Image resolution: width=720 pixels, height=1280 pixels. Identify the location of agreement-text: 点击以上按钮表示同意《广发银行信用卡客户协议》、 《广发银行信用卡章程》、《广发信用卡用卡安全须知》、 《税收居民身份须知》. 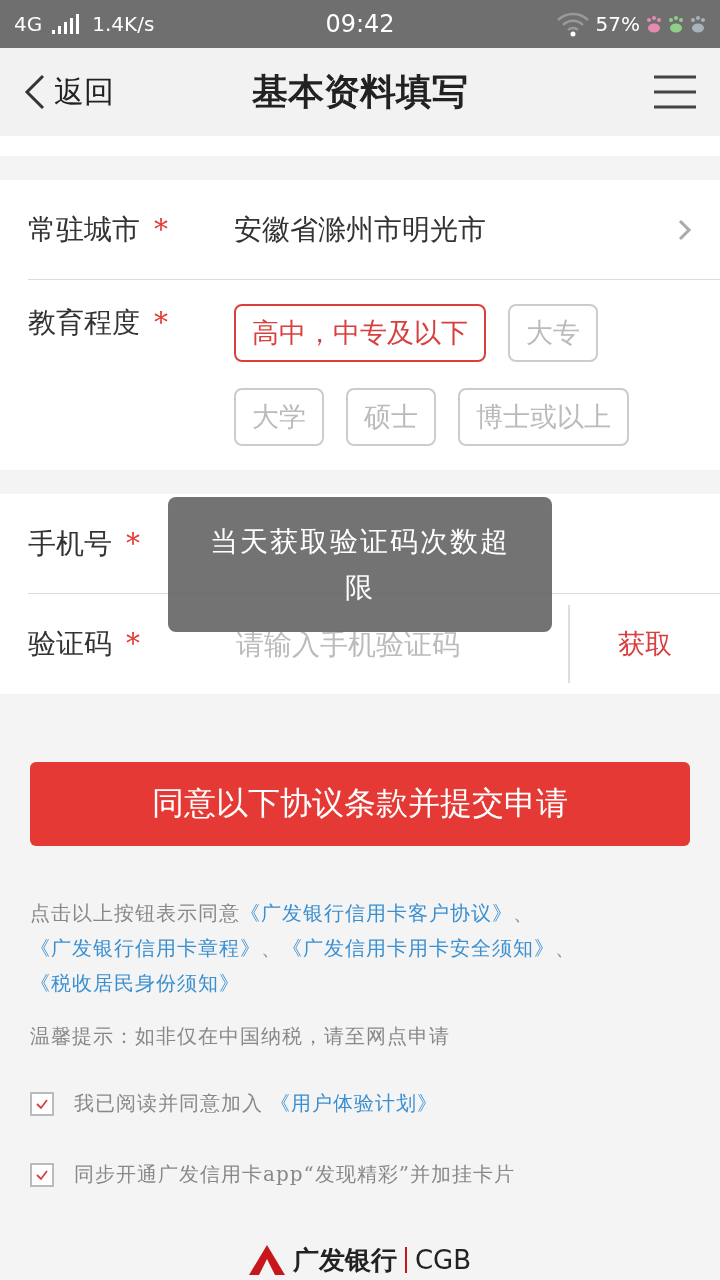
(303, 948).